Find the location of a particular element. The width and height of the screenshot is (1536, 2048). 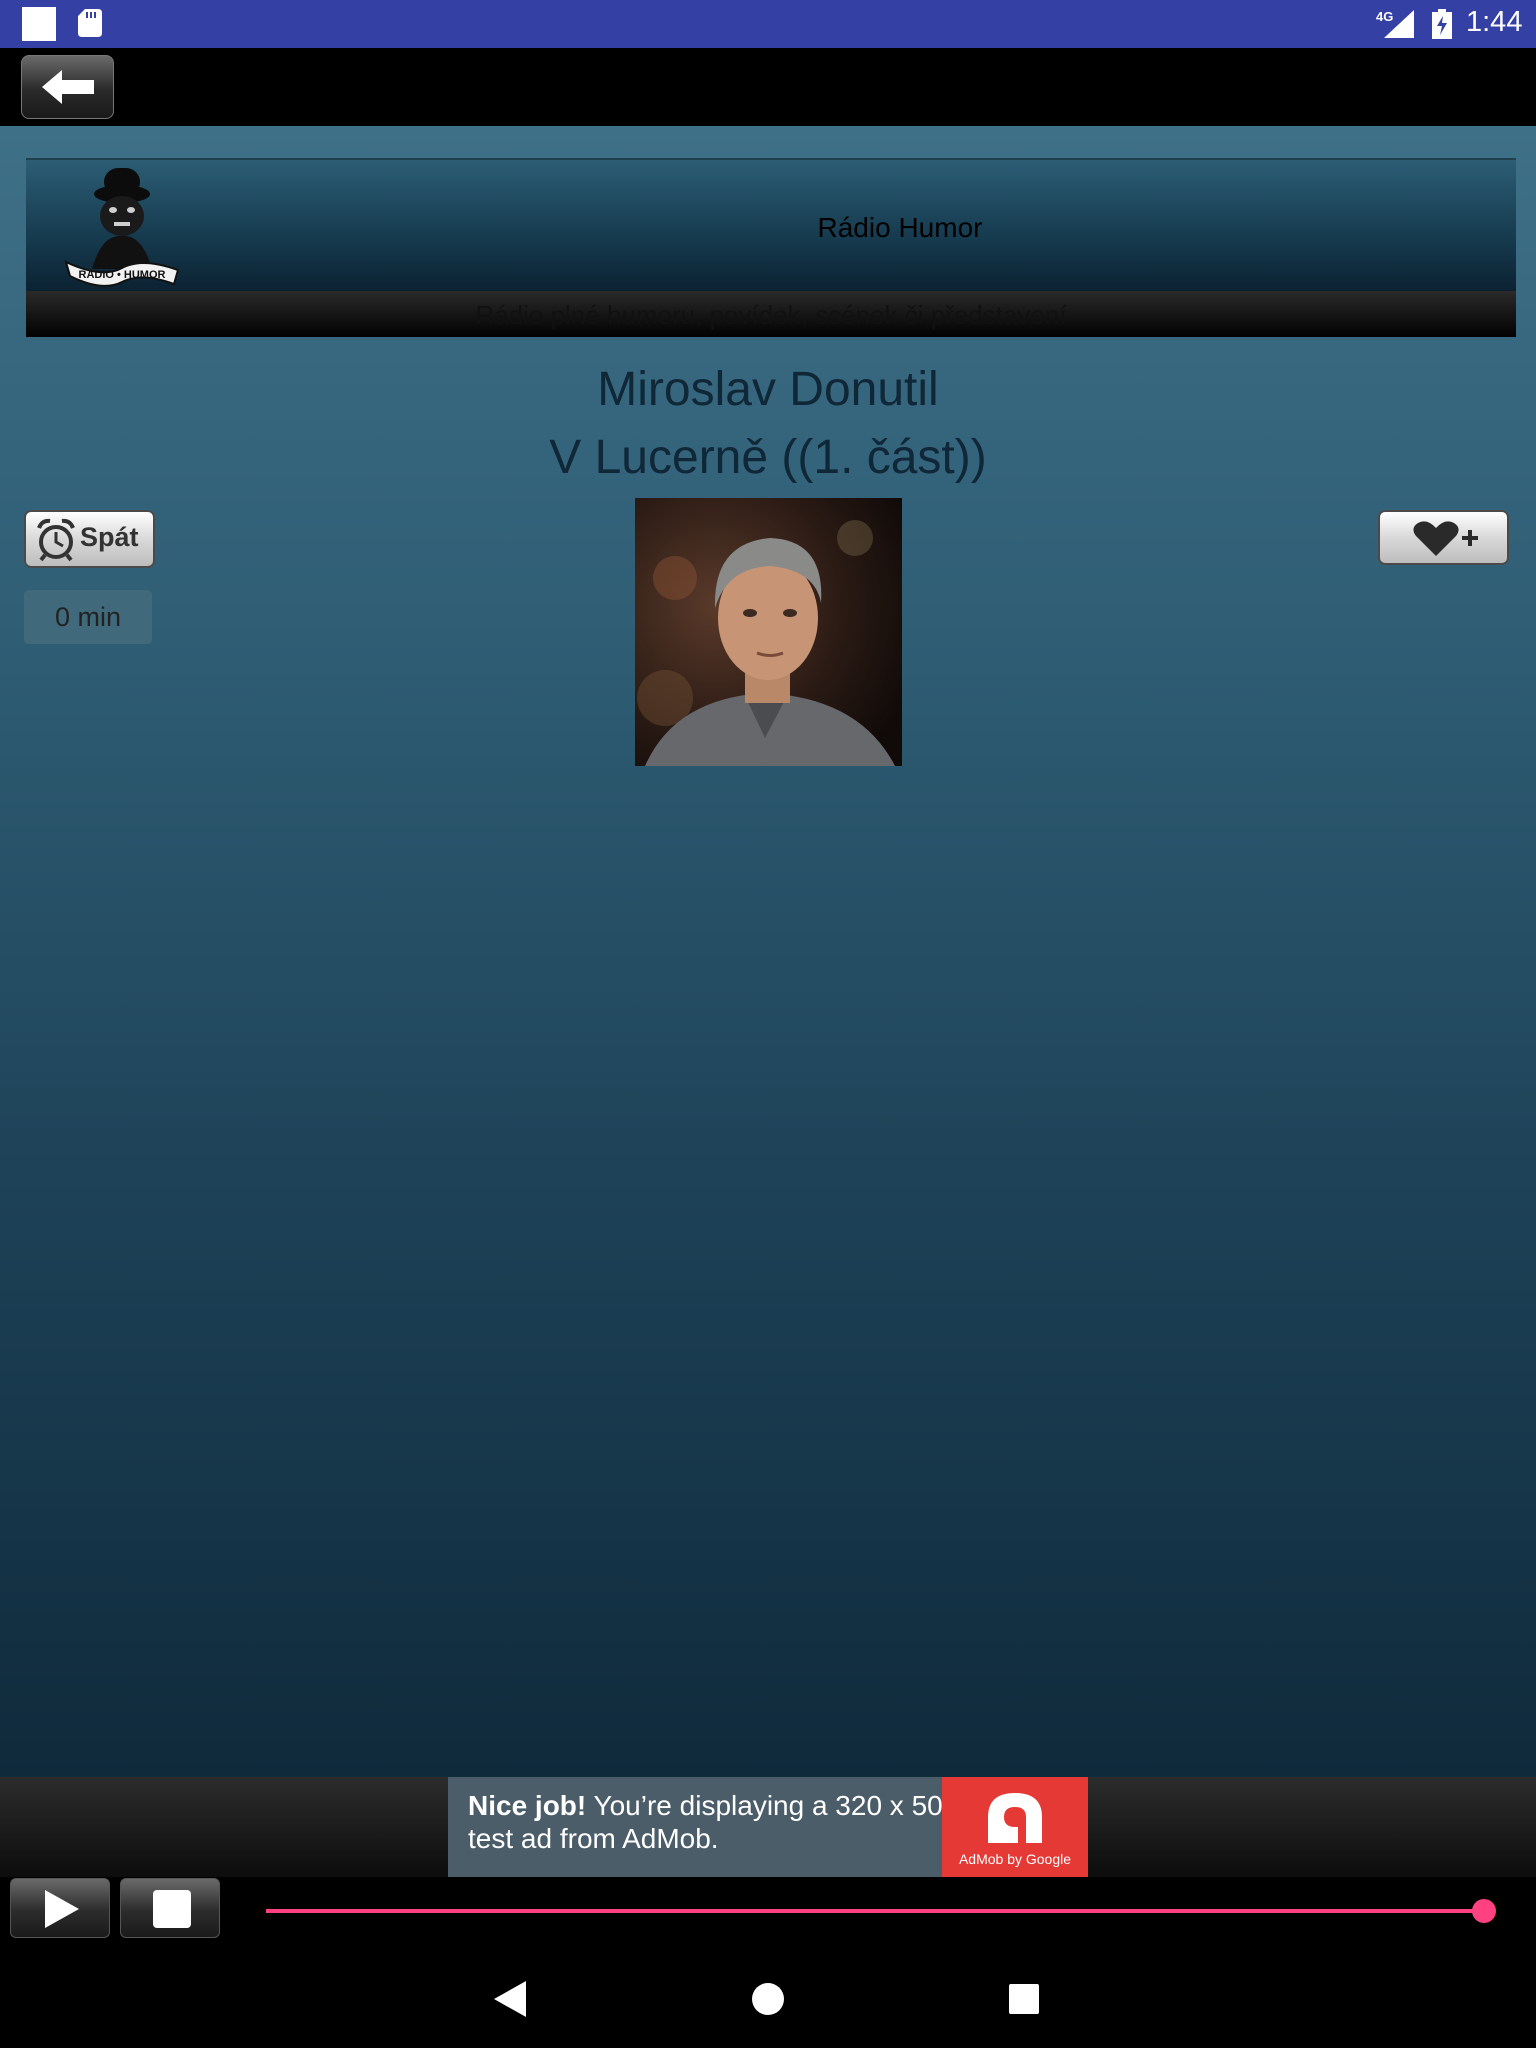

sd-card-icon is located at coordinates (90, 23).